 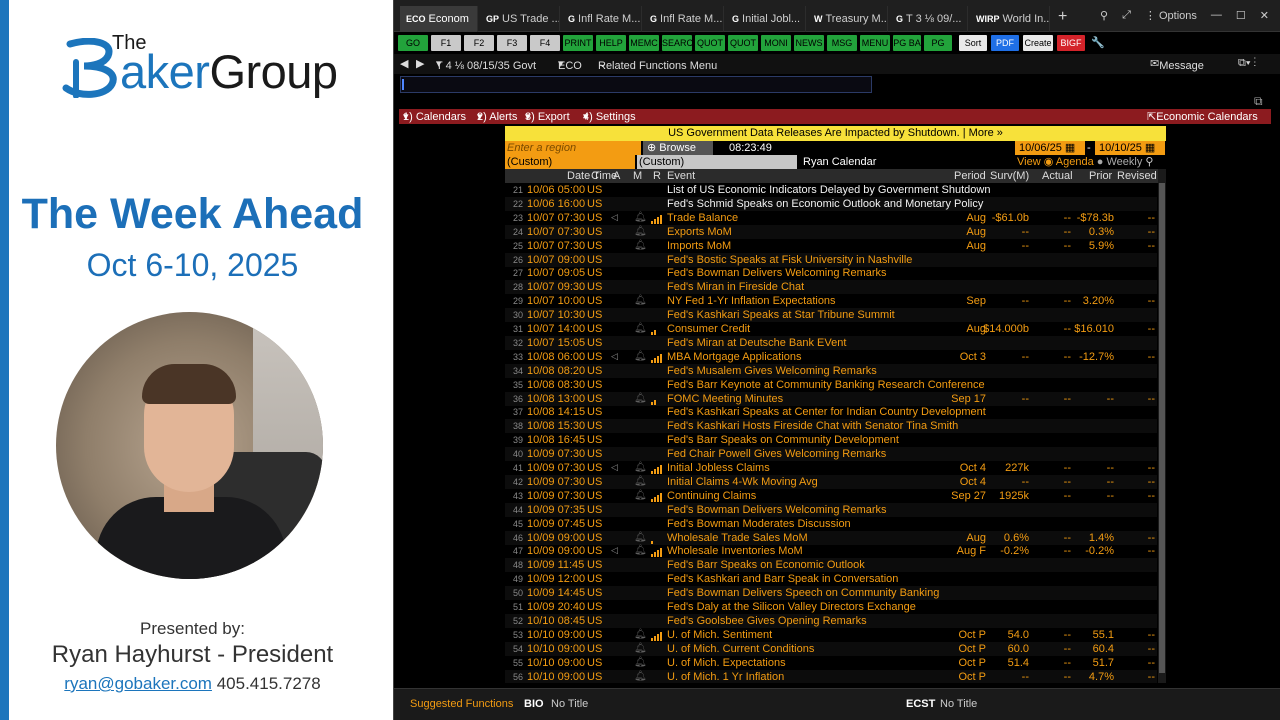 What do you see at coordinates (710, 43) in the screenshot?
I see `fkey-quote-1: QUOT` at bounding box center [710, 43].